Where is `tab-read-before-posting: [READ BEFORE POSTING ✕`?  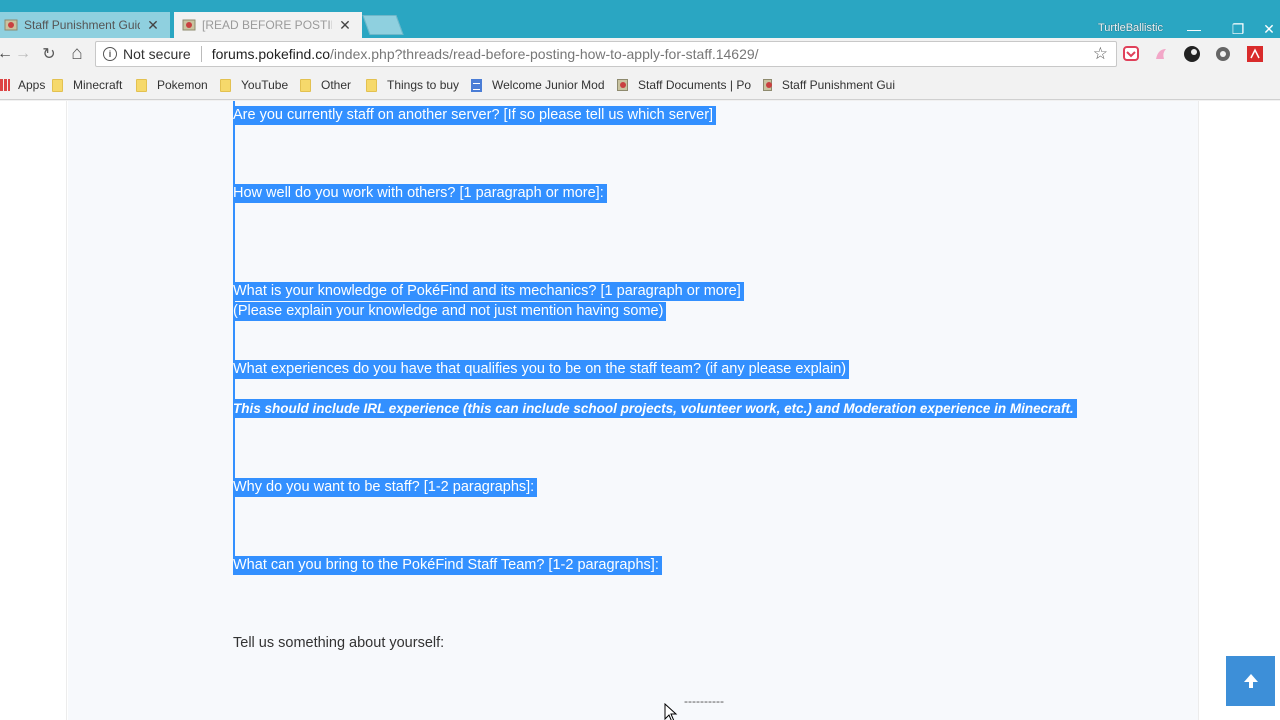
tab-read-before-posting: [READ BEFORE POSTING ✕ is located at coordinates (268, 25).